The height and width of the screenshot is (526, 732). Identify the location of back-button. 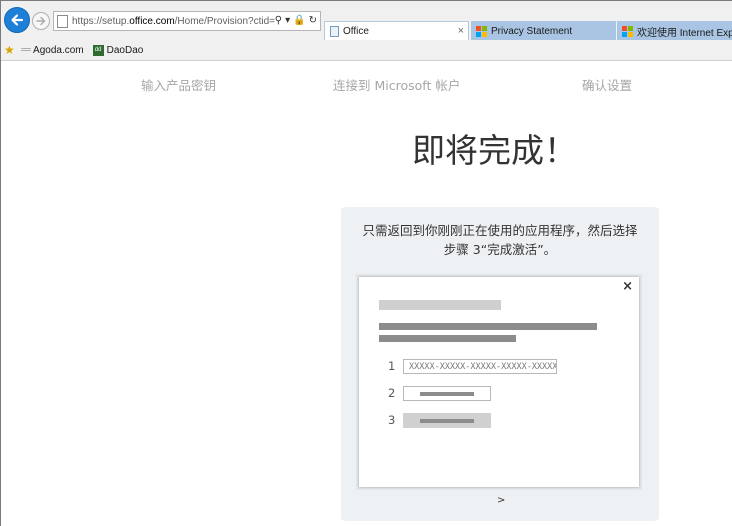
(17, 20).